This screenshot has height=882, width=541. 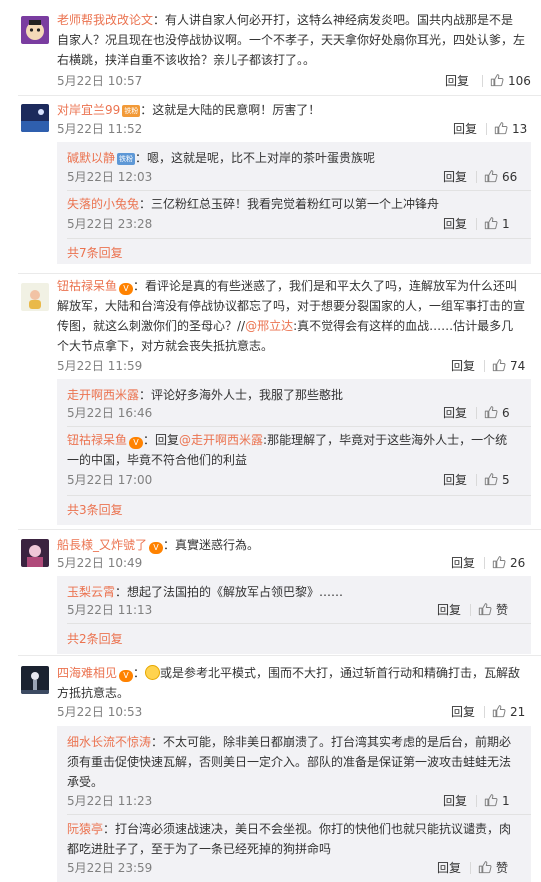 What do you see at coordinates (105, 20) in the screenshot?
I see `comment-username: 老师帮我改改论文` at bounding box center [105, 20].